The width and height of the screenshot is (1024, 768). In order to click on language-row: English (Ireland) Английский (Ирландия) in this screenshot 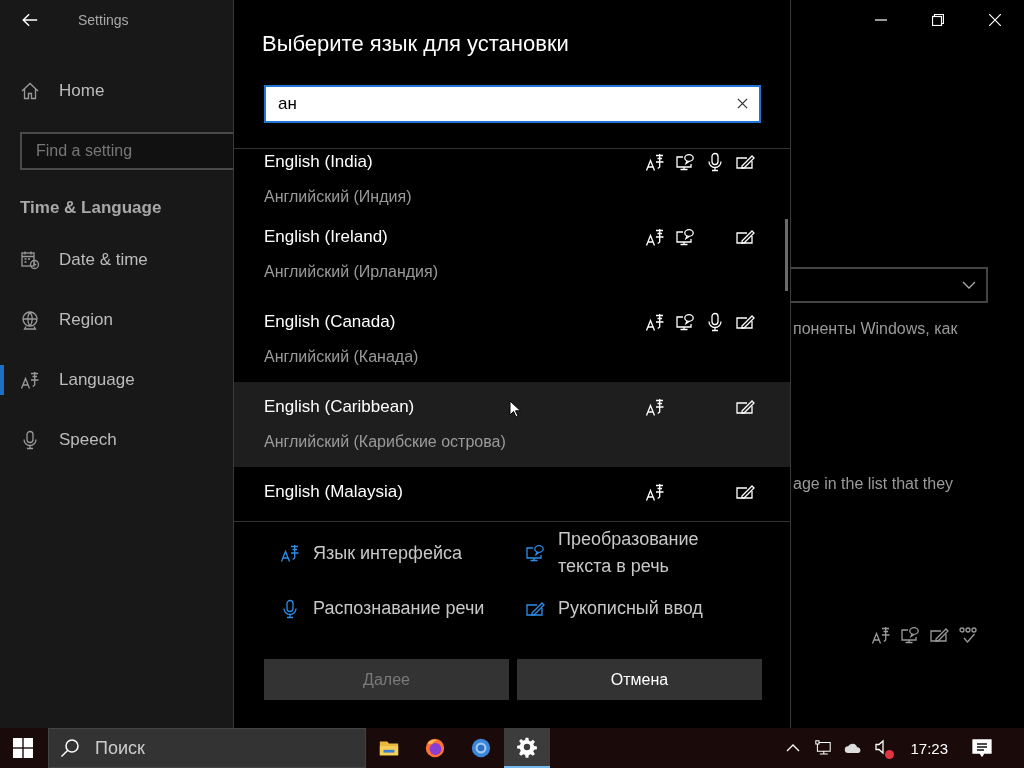, I will do `click(512, 254)`.